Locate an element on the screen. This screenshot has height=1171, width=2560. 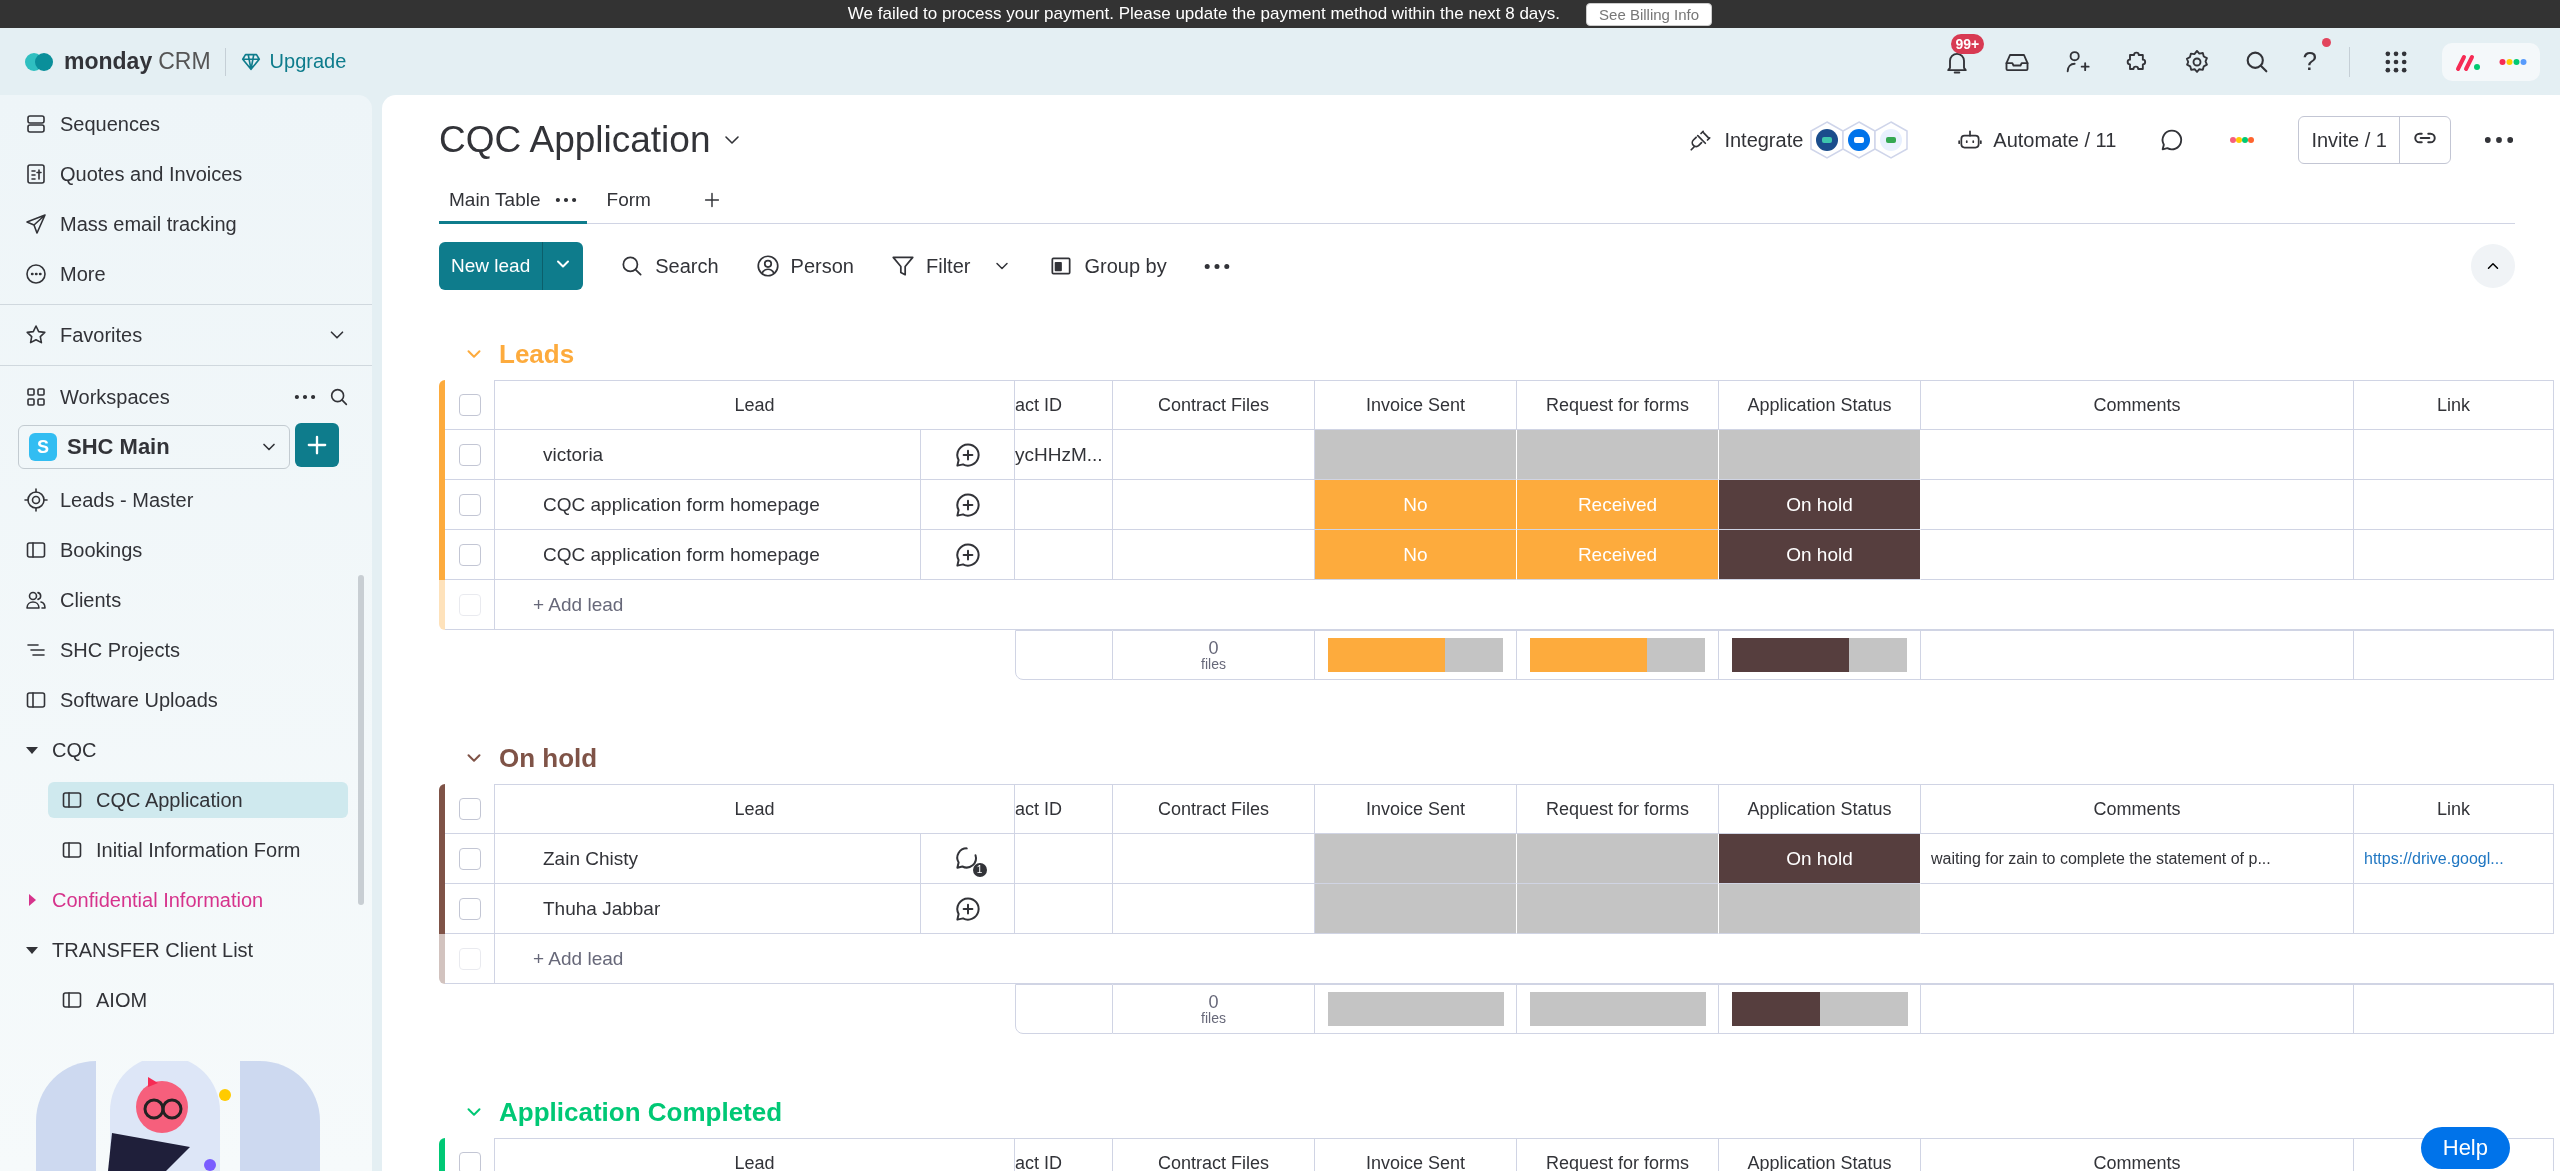
sidebar-item: Bookings is located at coordinates (186, 550).